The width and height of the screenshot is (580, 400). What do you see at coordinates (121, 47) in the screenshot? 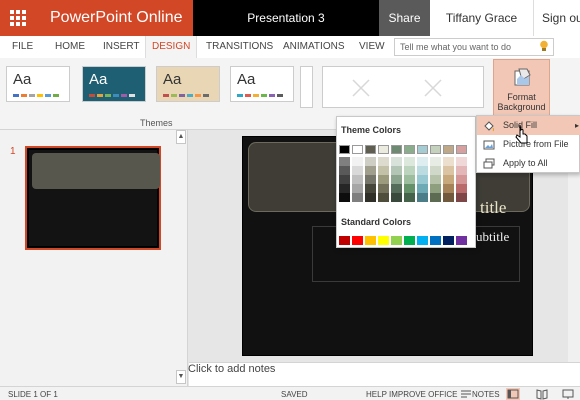
I see `tab-insert: INSERT` at bounding box center [121, 47].